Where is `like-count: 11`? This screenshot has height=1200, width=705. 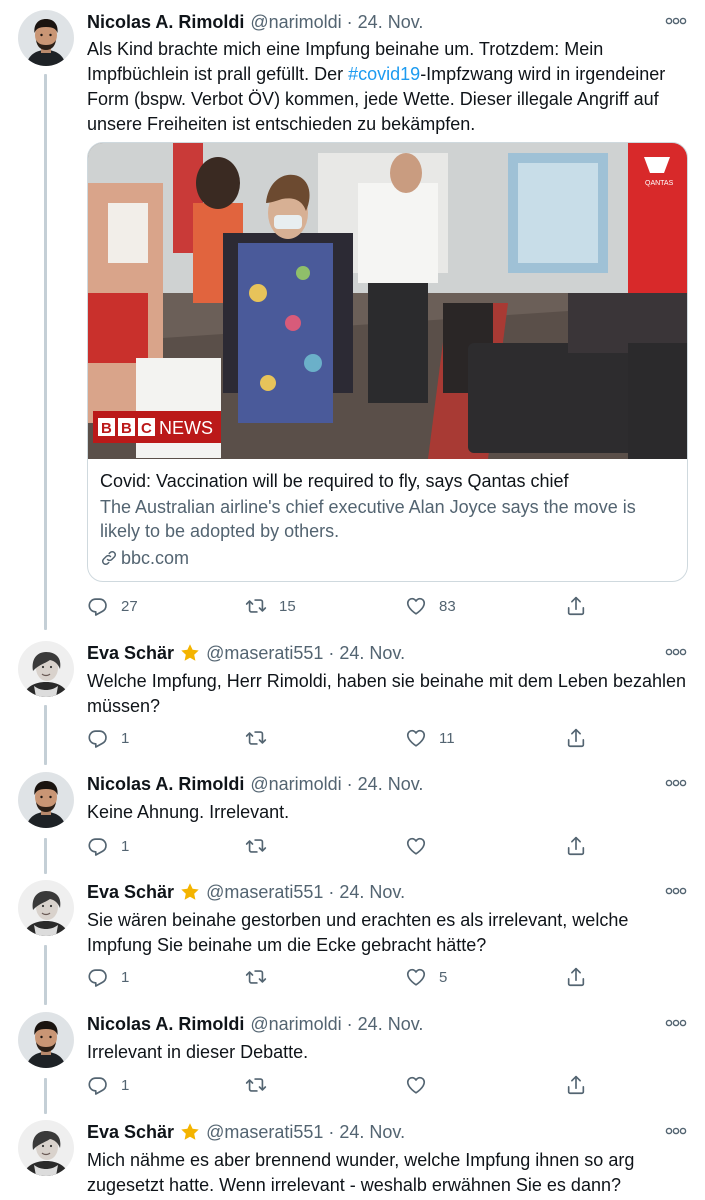 like-count: 11 is located at coordinates (447, 738).